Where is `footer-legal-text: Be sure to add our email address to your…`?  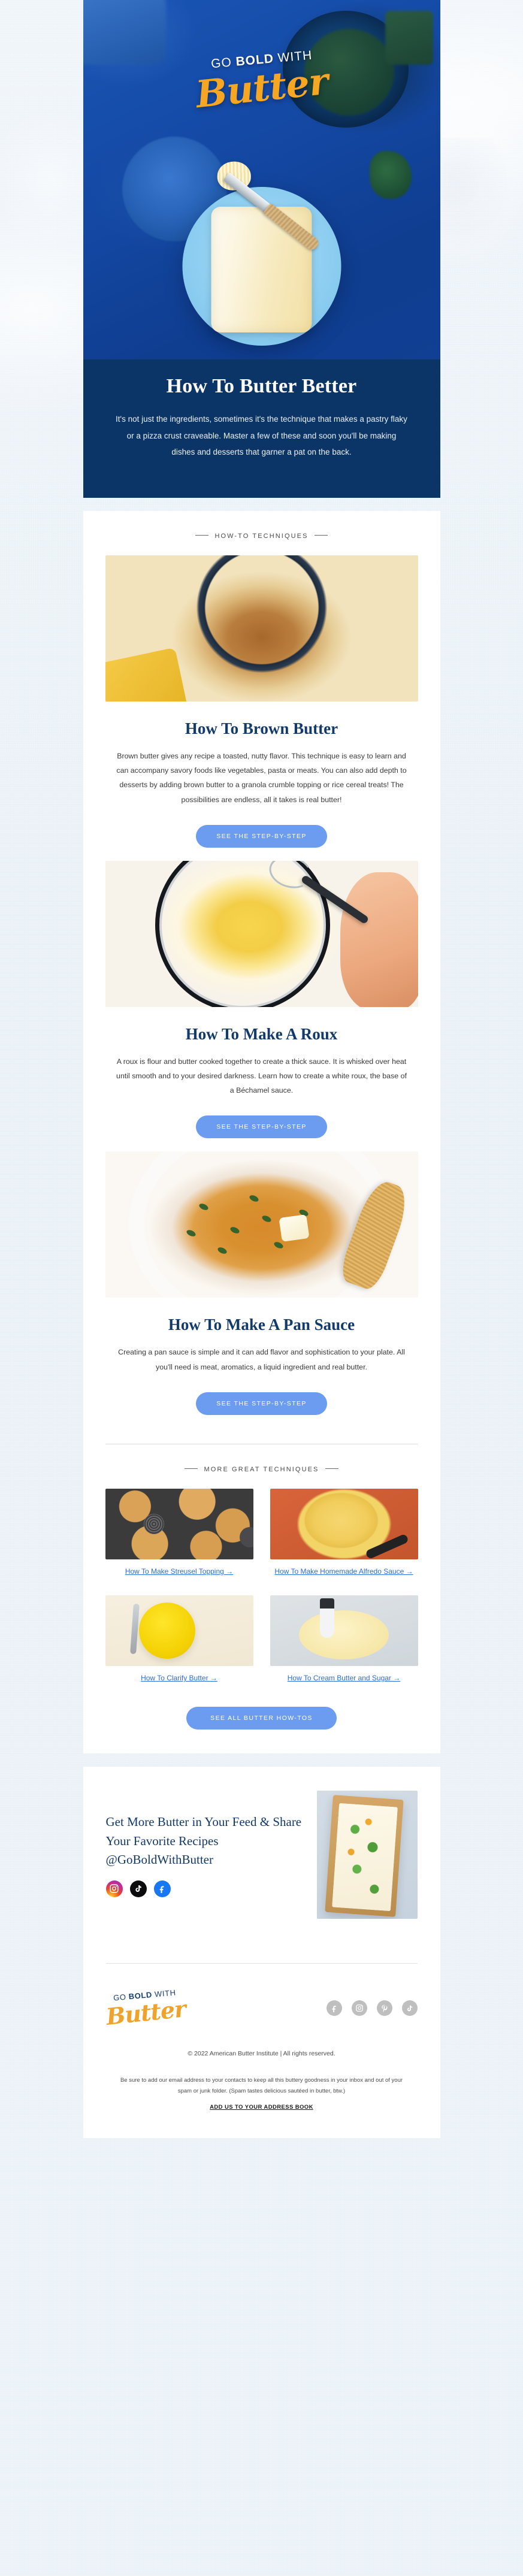
footer-legal-text: Be sure to add our email address to your… is located at coordinates (261, 2086).